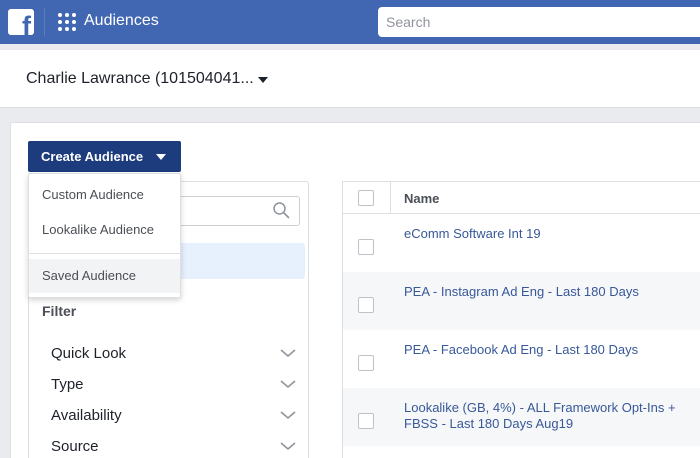 The height and width of the screenshot is (458, 700). I want to click on menu-item-saved-audience: Saved Audience, so click(104, 276).